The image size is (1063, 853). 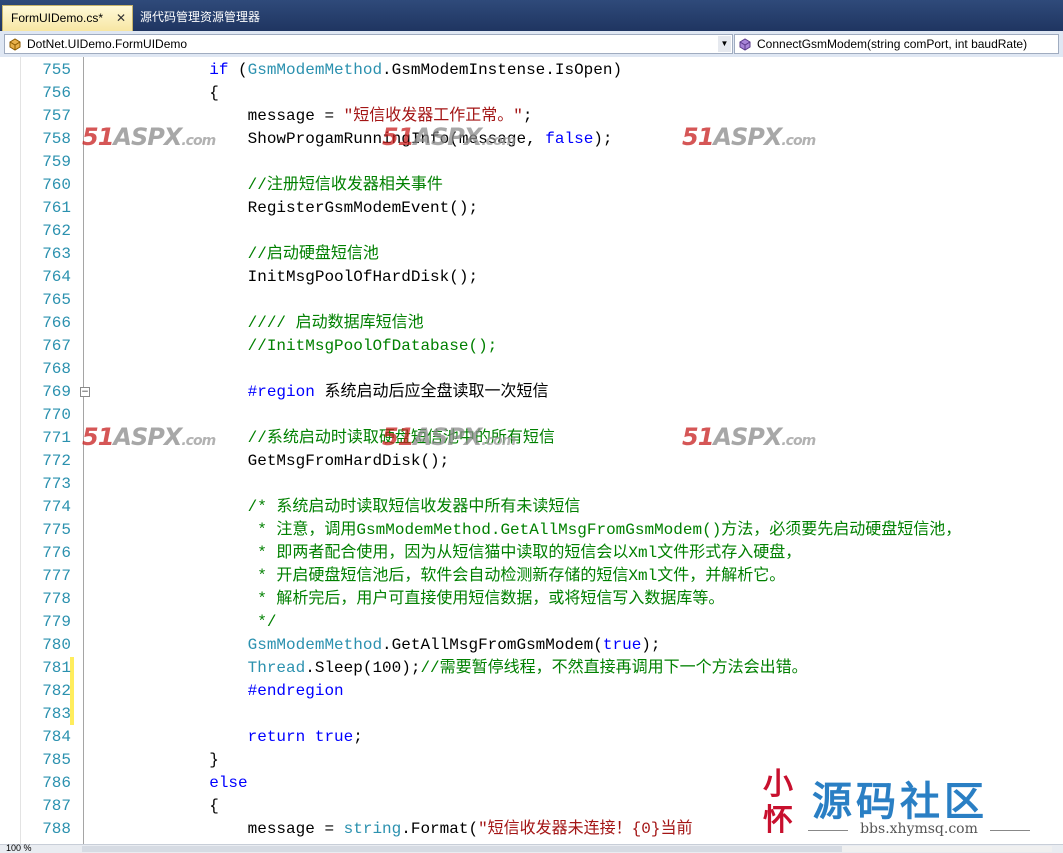 What do you see at coordinates (409, 599) in the screenshot?
I see `code-text: * 解析完后，用户可直接使用短信数据，或将短信写入数据库等。` at bounding box center [409, 599].